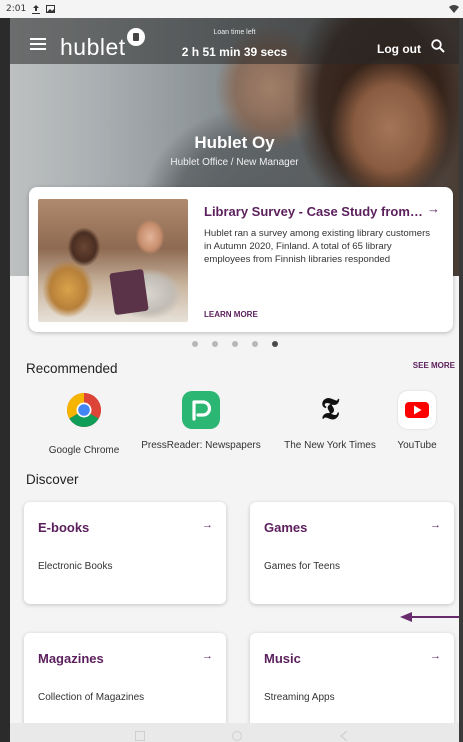 The height and width of the screenshot is (742, 463). I want to click on carousel-indicator, so click(234, 344).